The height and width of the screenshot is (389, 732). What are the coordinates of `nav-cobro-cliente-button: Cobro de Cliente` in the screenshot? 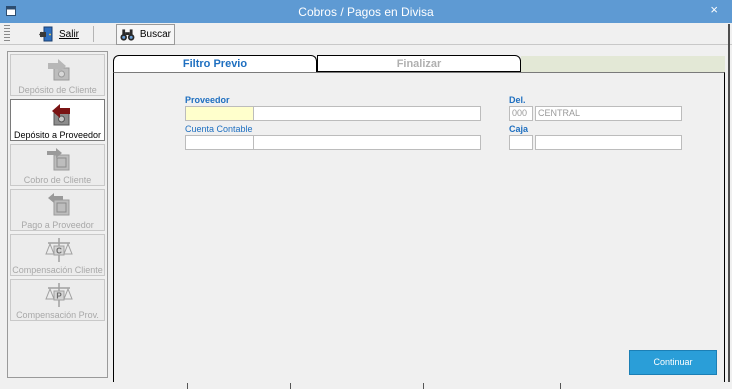 It's located at (57, 165).